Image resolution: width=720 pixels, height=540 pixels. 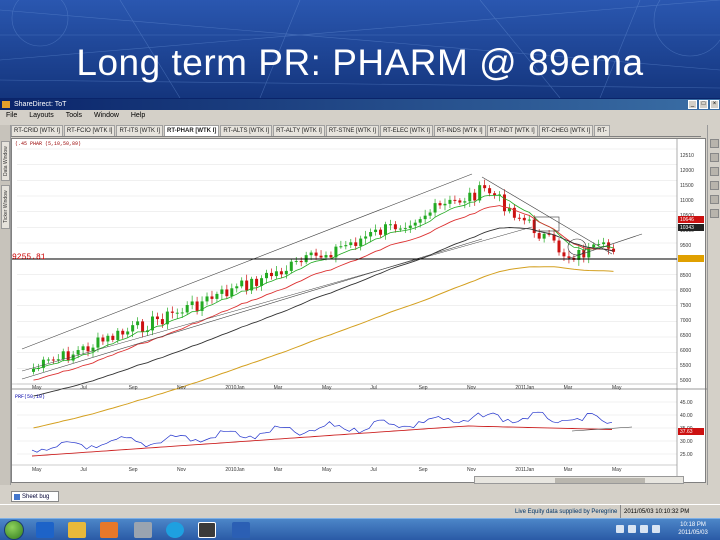 What do you see at coordinates (192, 130) in the screenshot?
I see `chart-tab-3: RT-PHAR [WTK I]` at bounding box center [192, 130].